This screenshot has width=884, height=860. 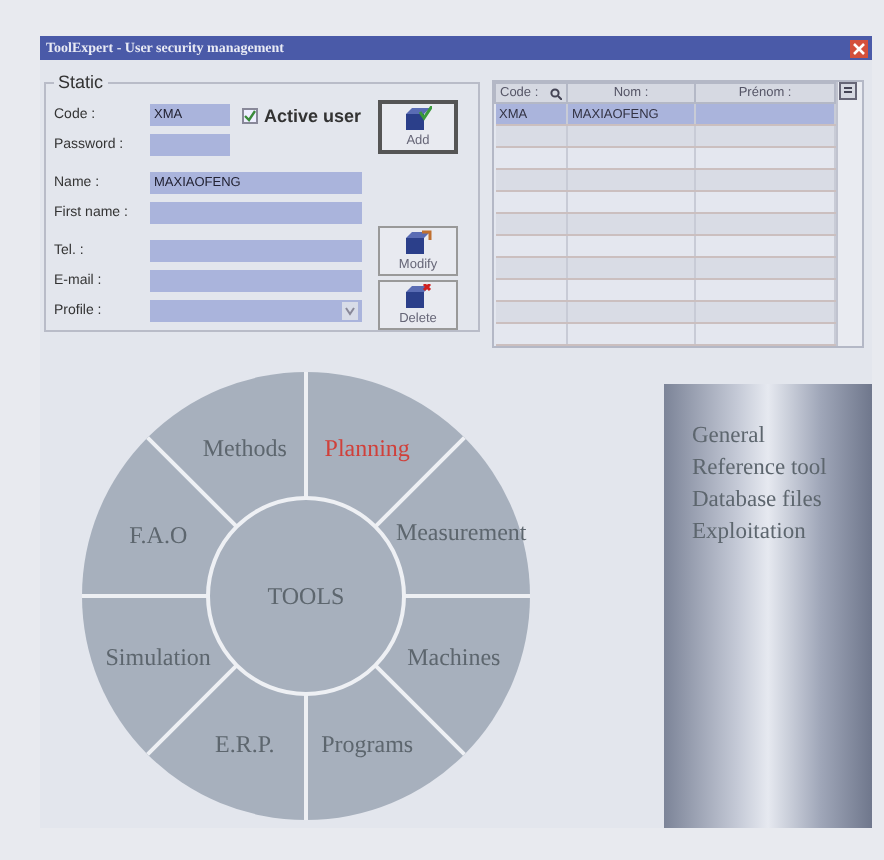 I want to click on menu-item: Exploitation, so click(x=778, y=532).